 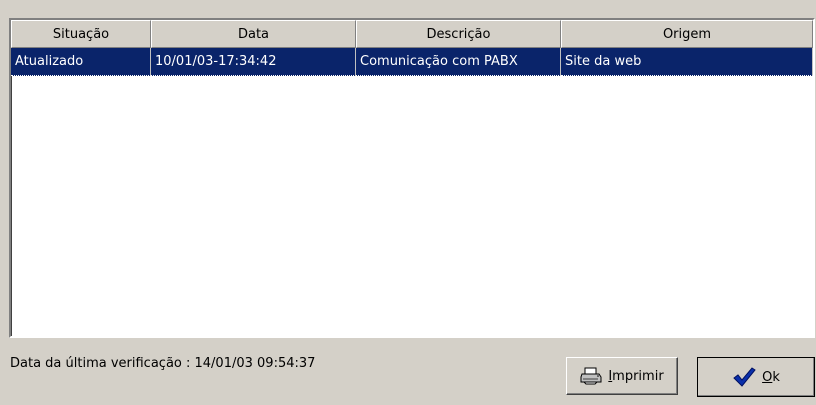 I want to click on cell-origem: Site da web, so click(x=687, y=62).